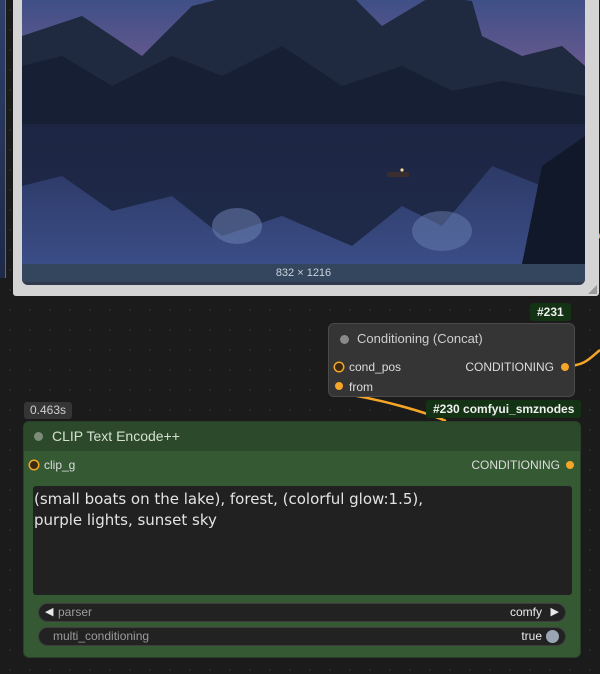  I want to click on toggle-knob-icon, so click(552, 636).